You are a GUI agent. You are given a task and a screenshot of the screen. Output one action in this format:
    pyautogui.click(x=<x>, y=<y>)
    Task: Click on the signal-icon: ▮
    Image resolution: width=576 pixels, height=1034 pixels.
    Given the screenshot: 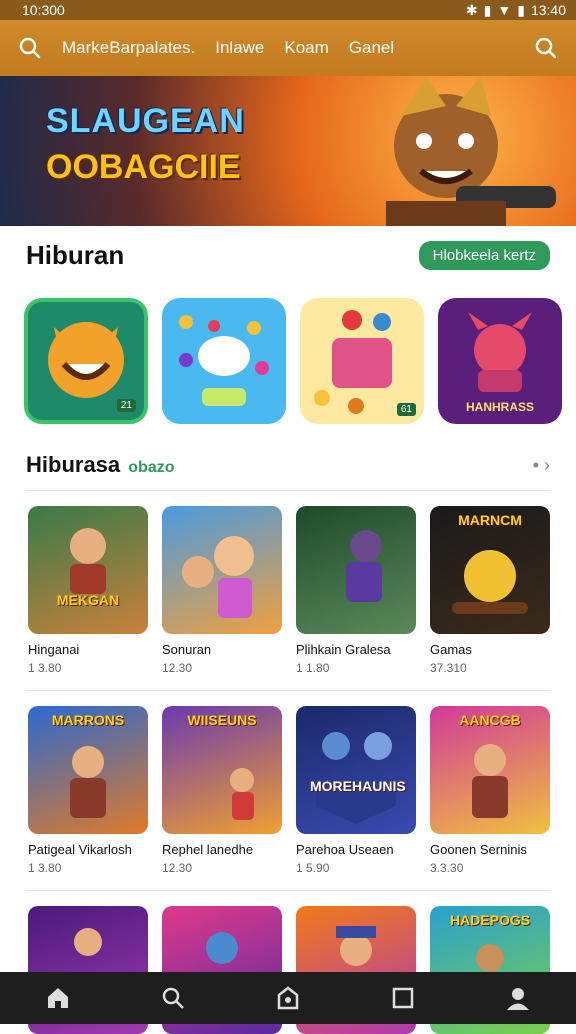 What is the action you would take?
    pyautogui.click(x=488, y=10)
    